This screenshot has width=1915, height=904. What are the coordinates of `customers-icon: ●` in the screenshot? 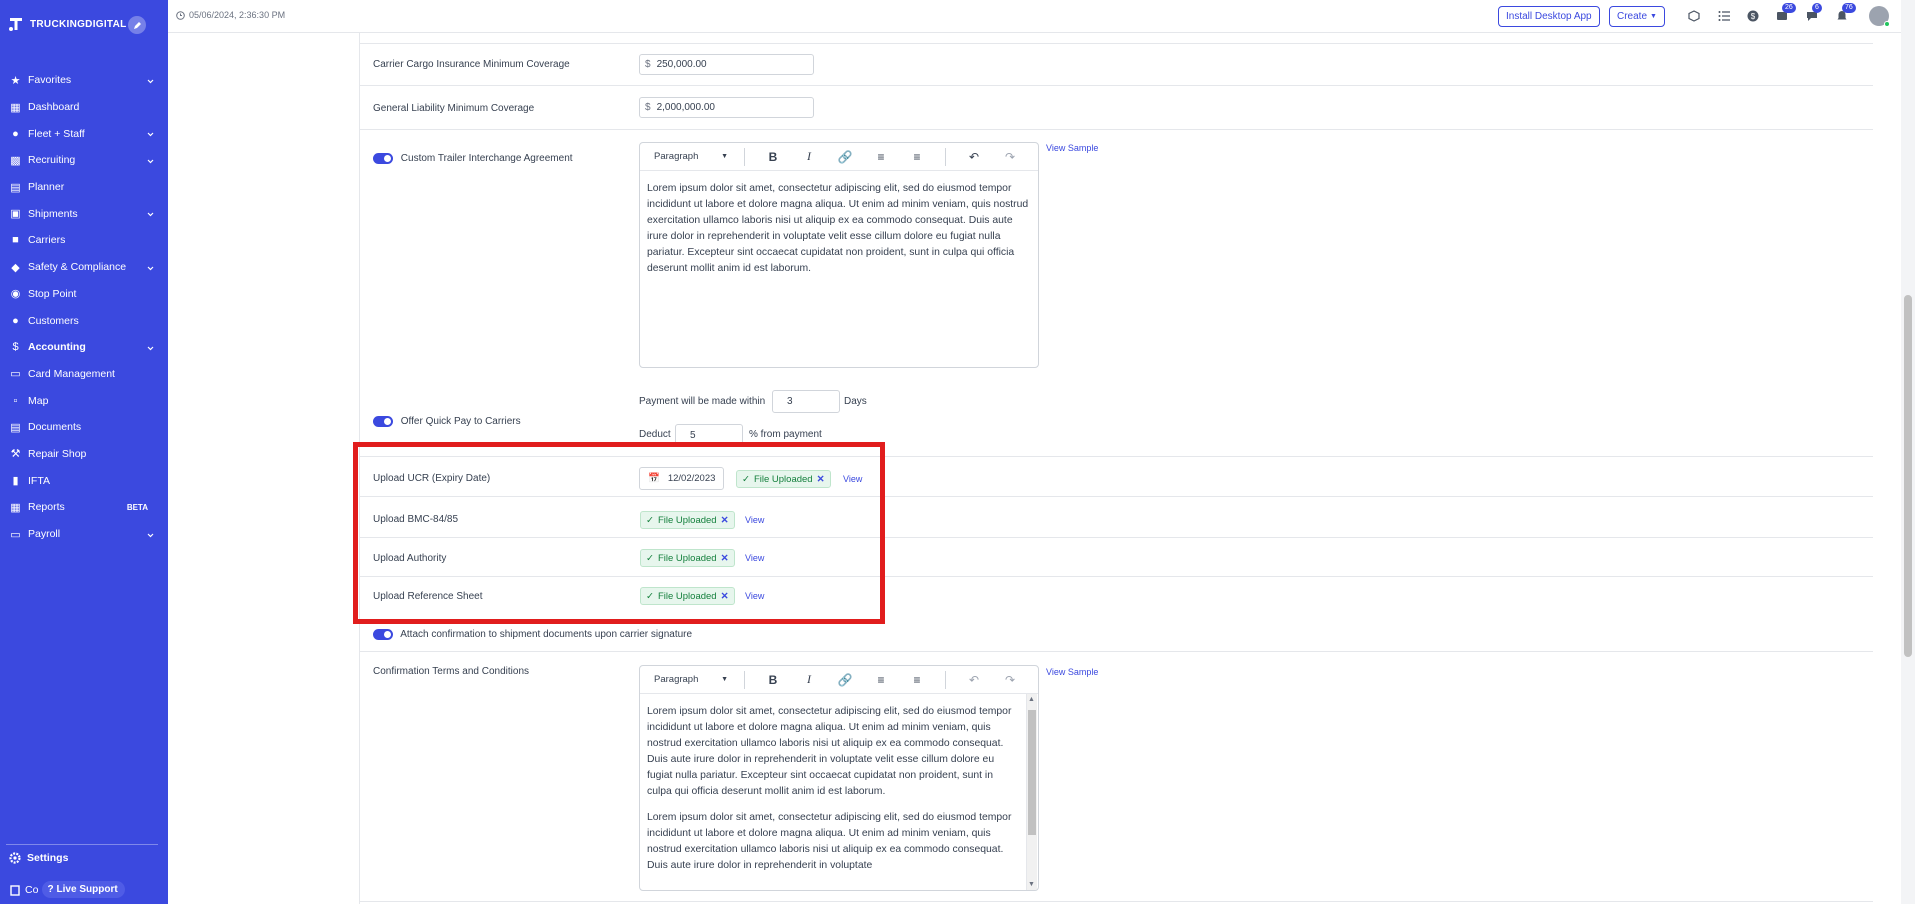 It's located at (15, 320).